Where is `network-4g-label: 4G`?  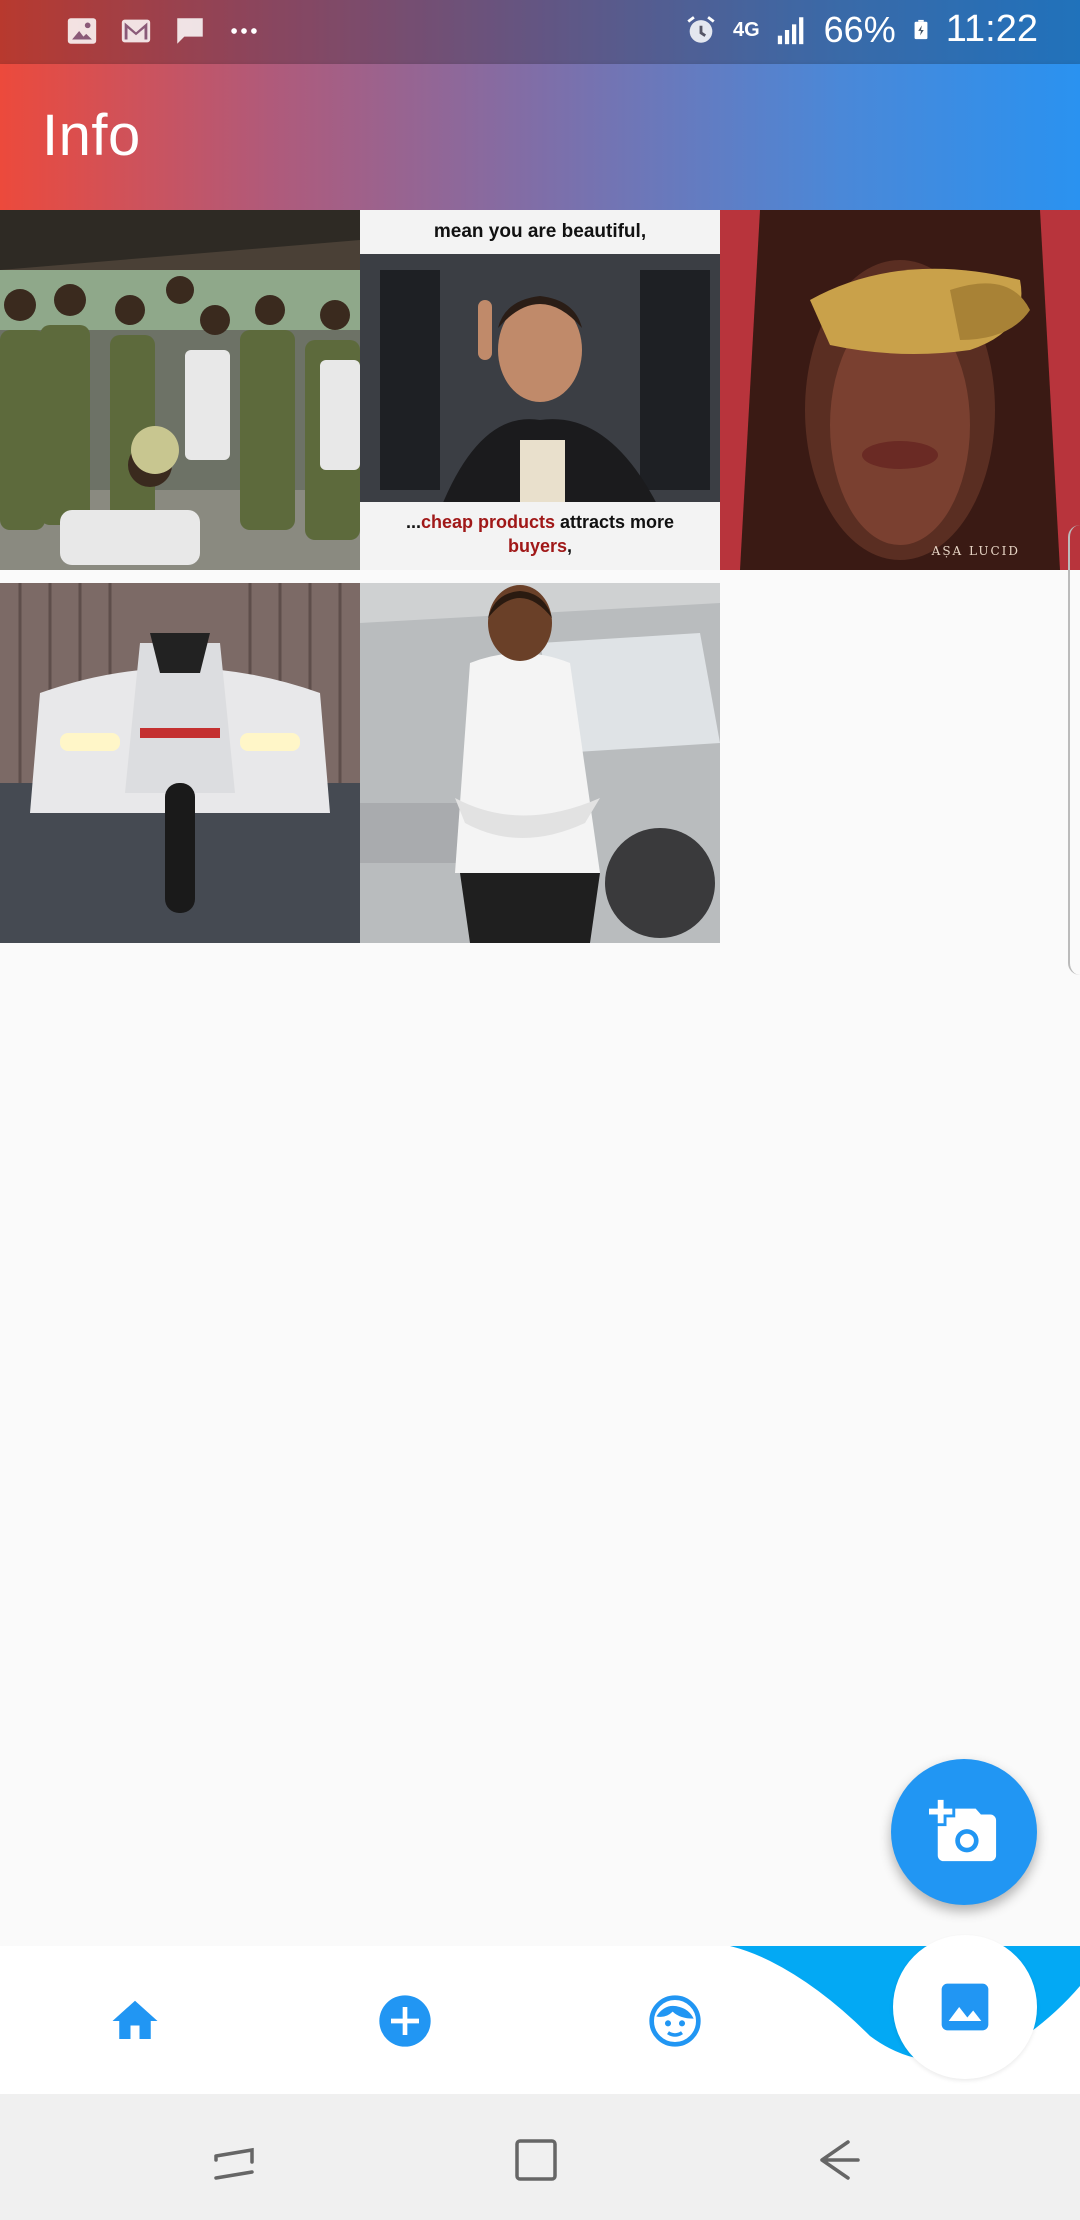
network-4g-label: 4G is located at coordinates (746, 29).